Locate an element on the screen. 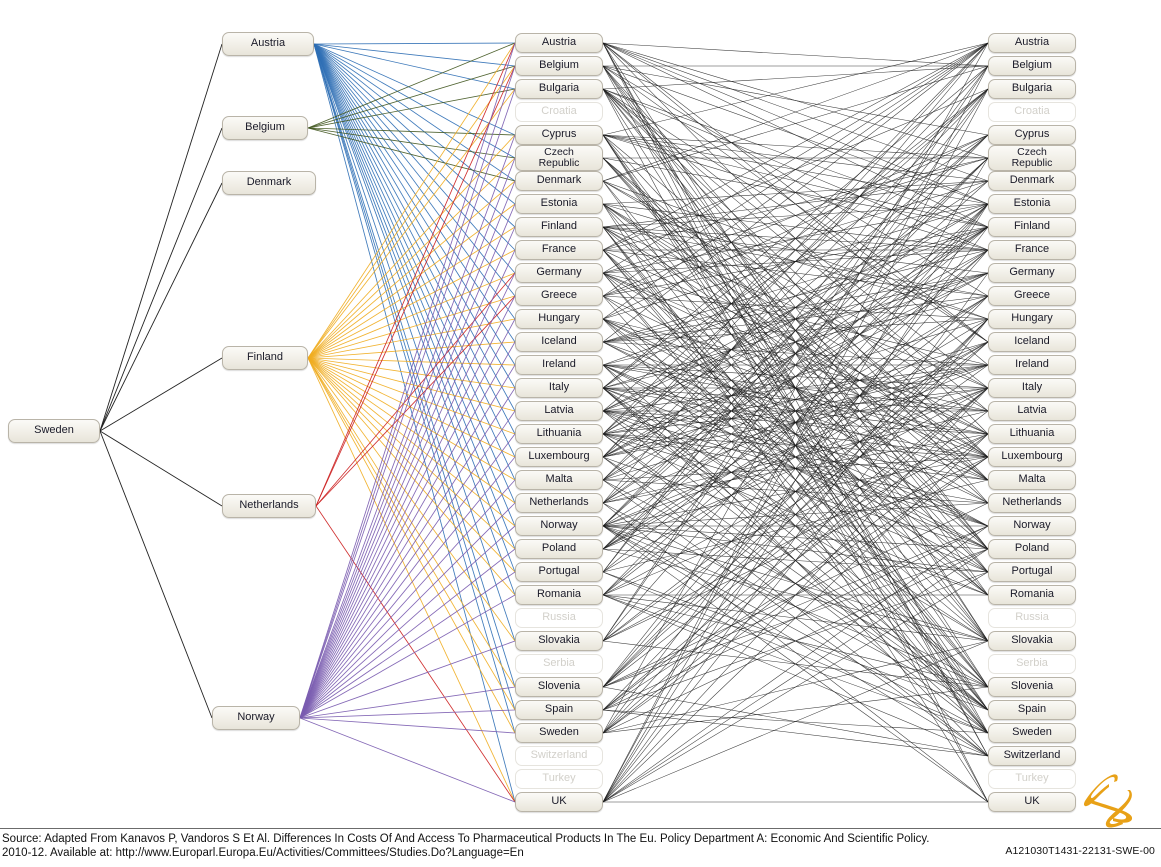 The height and width of the screenshot is (867, 1161). astrazeneca-logo is located at coordinates (1108, 801).